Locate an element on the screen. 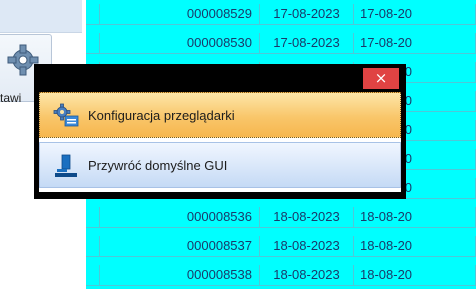  table-row: 000008537 18-08-2023 18-08-20 is located at coordinates (281, 246).